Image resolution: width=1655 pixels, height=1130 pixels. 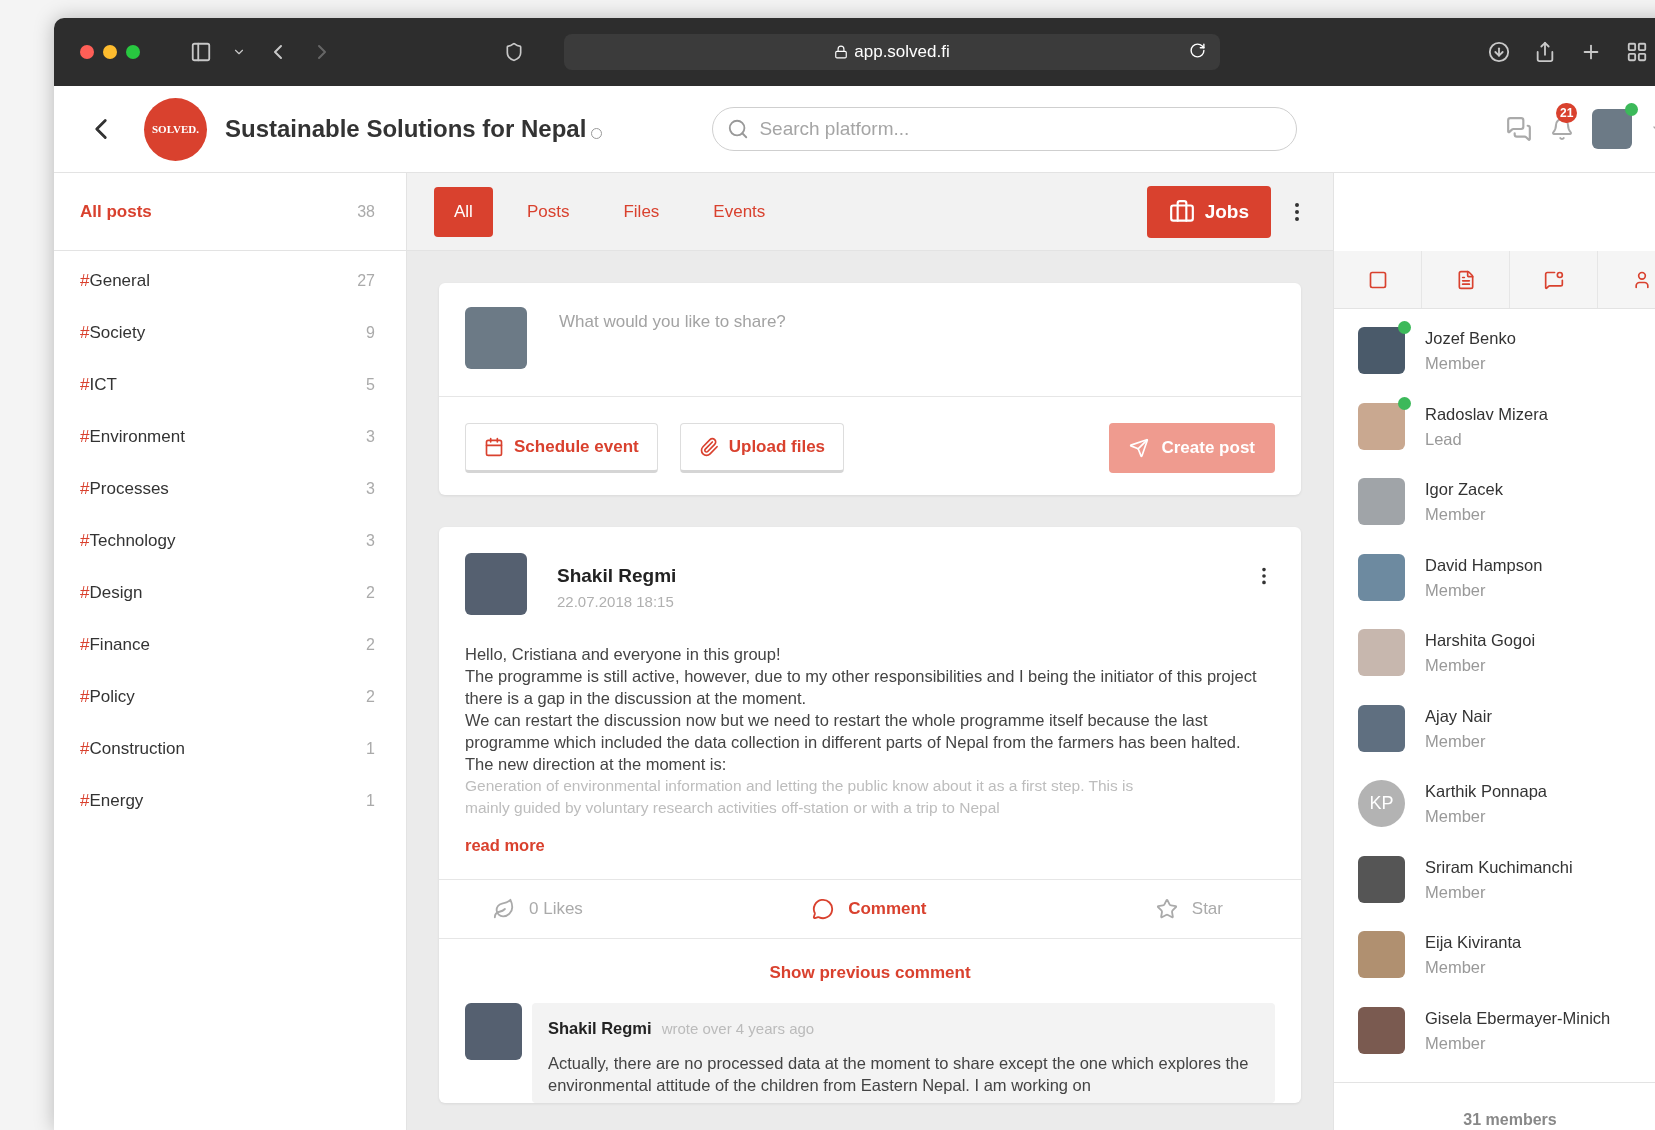 What do you see at coordinates (733, 808) in the screenshot?
I see `post-text: mainly guided by voluntary research activities off-station or with a trip to Nepal` at bounding box center [733, 808].